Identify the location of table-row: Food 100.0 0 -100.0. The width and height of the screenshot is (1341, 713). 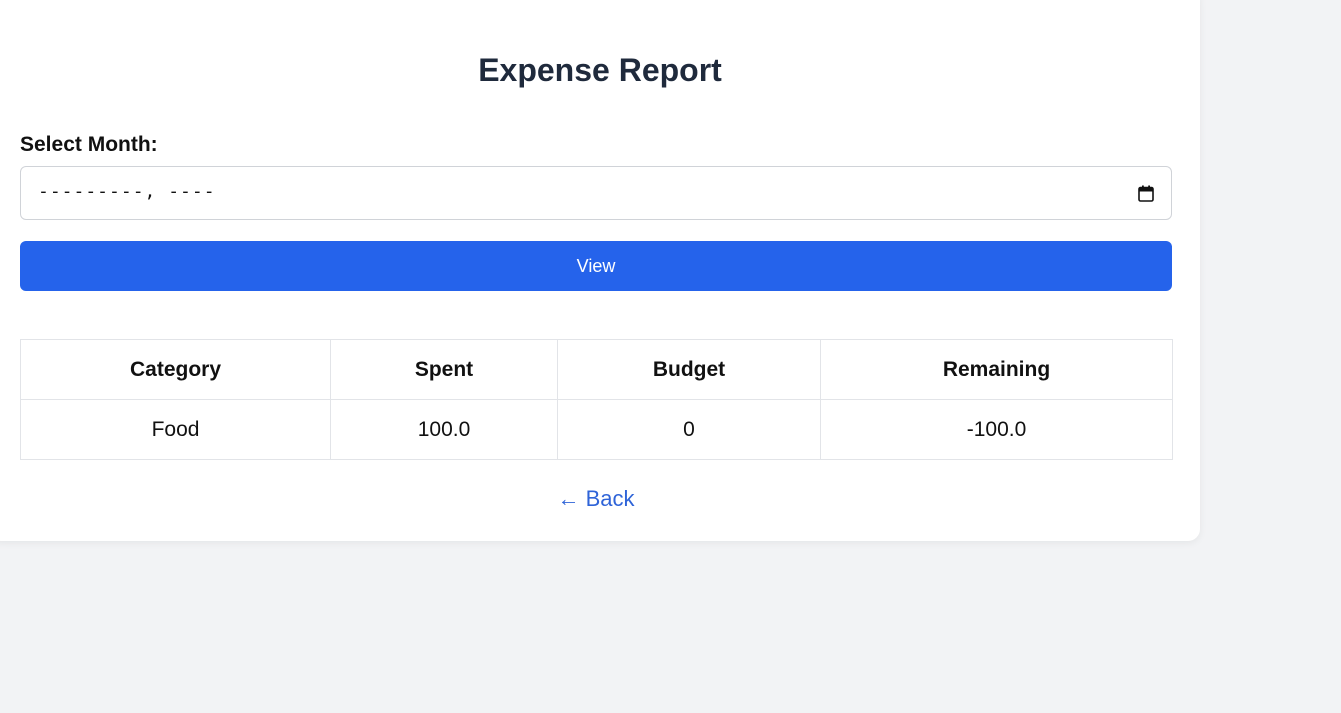
(596, 429).